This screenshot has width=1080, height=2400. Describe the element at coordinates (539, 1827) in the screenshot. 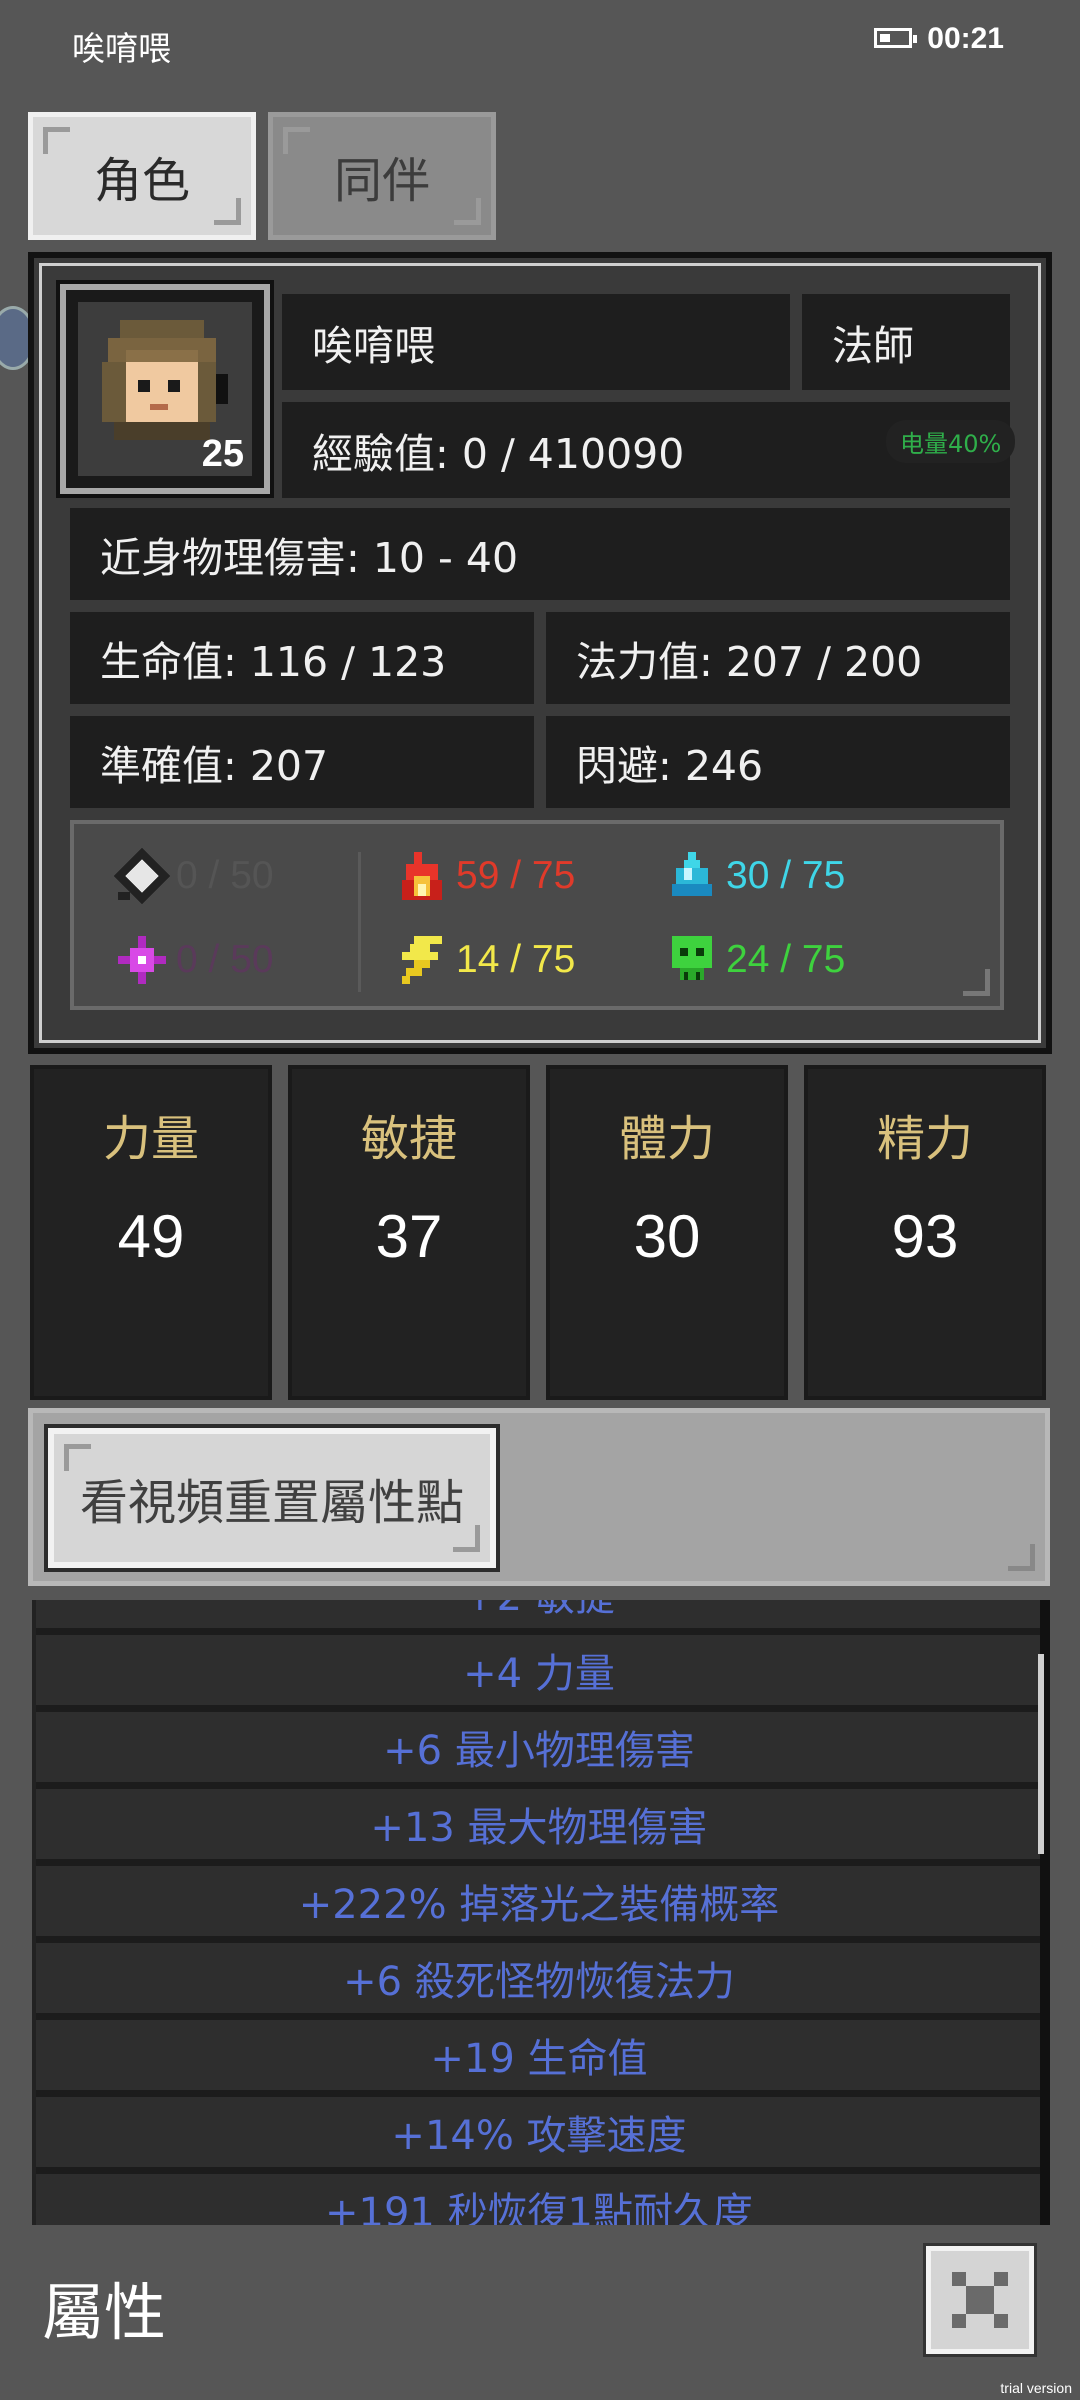

I see `list-item: +13 最大物理傷害` at that location.